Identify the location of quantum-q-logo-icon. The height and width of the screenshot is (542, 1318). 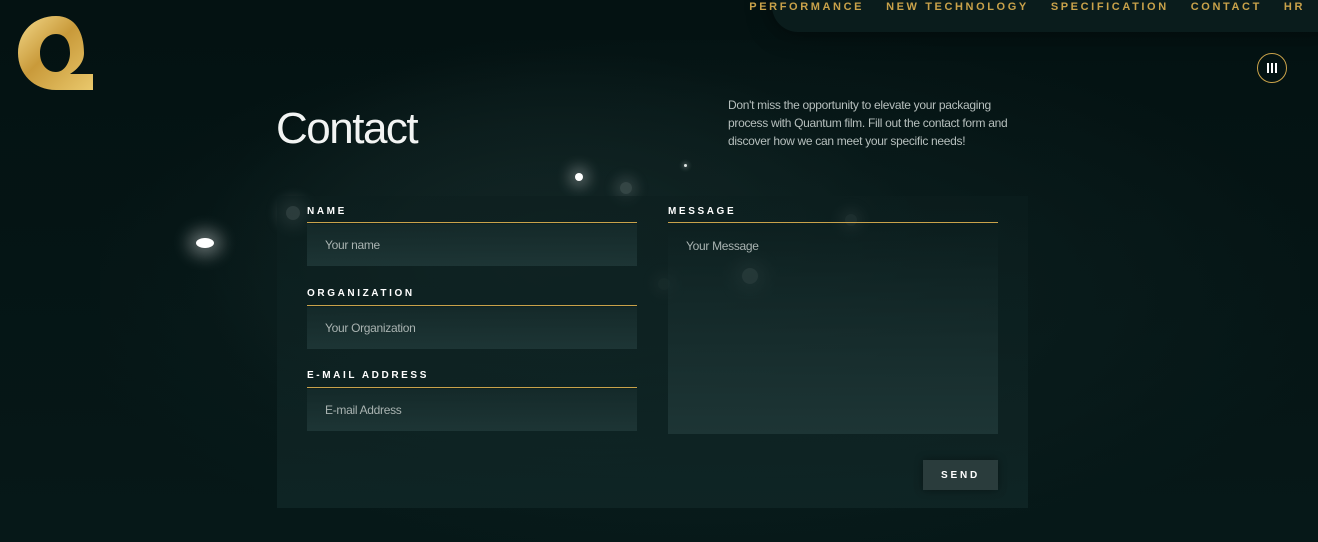
(56, 53).